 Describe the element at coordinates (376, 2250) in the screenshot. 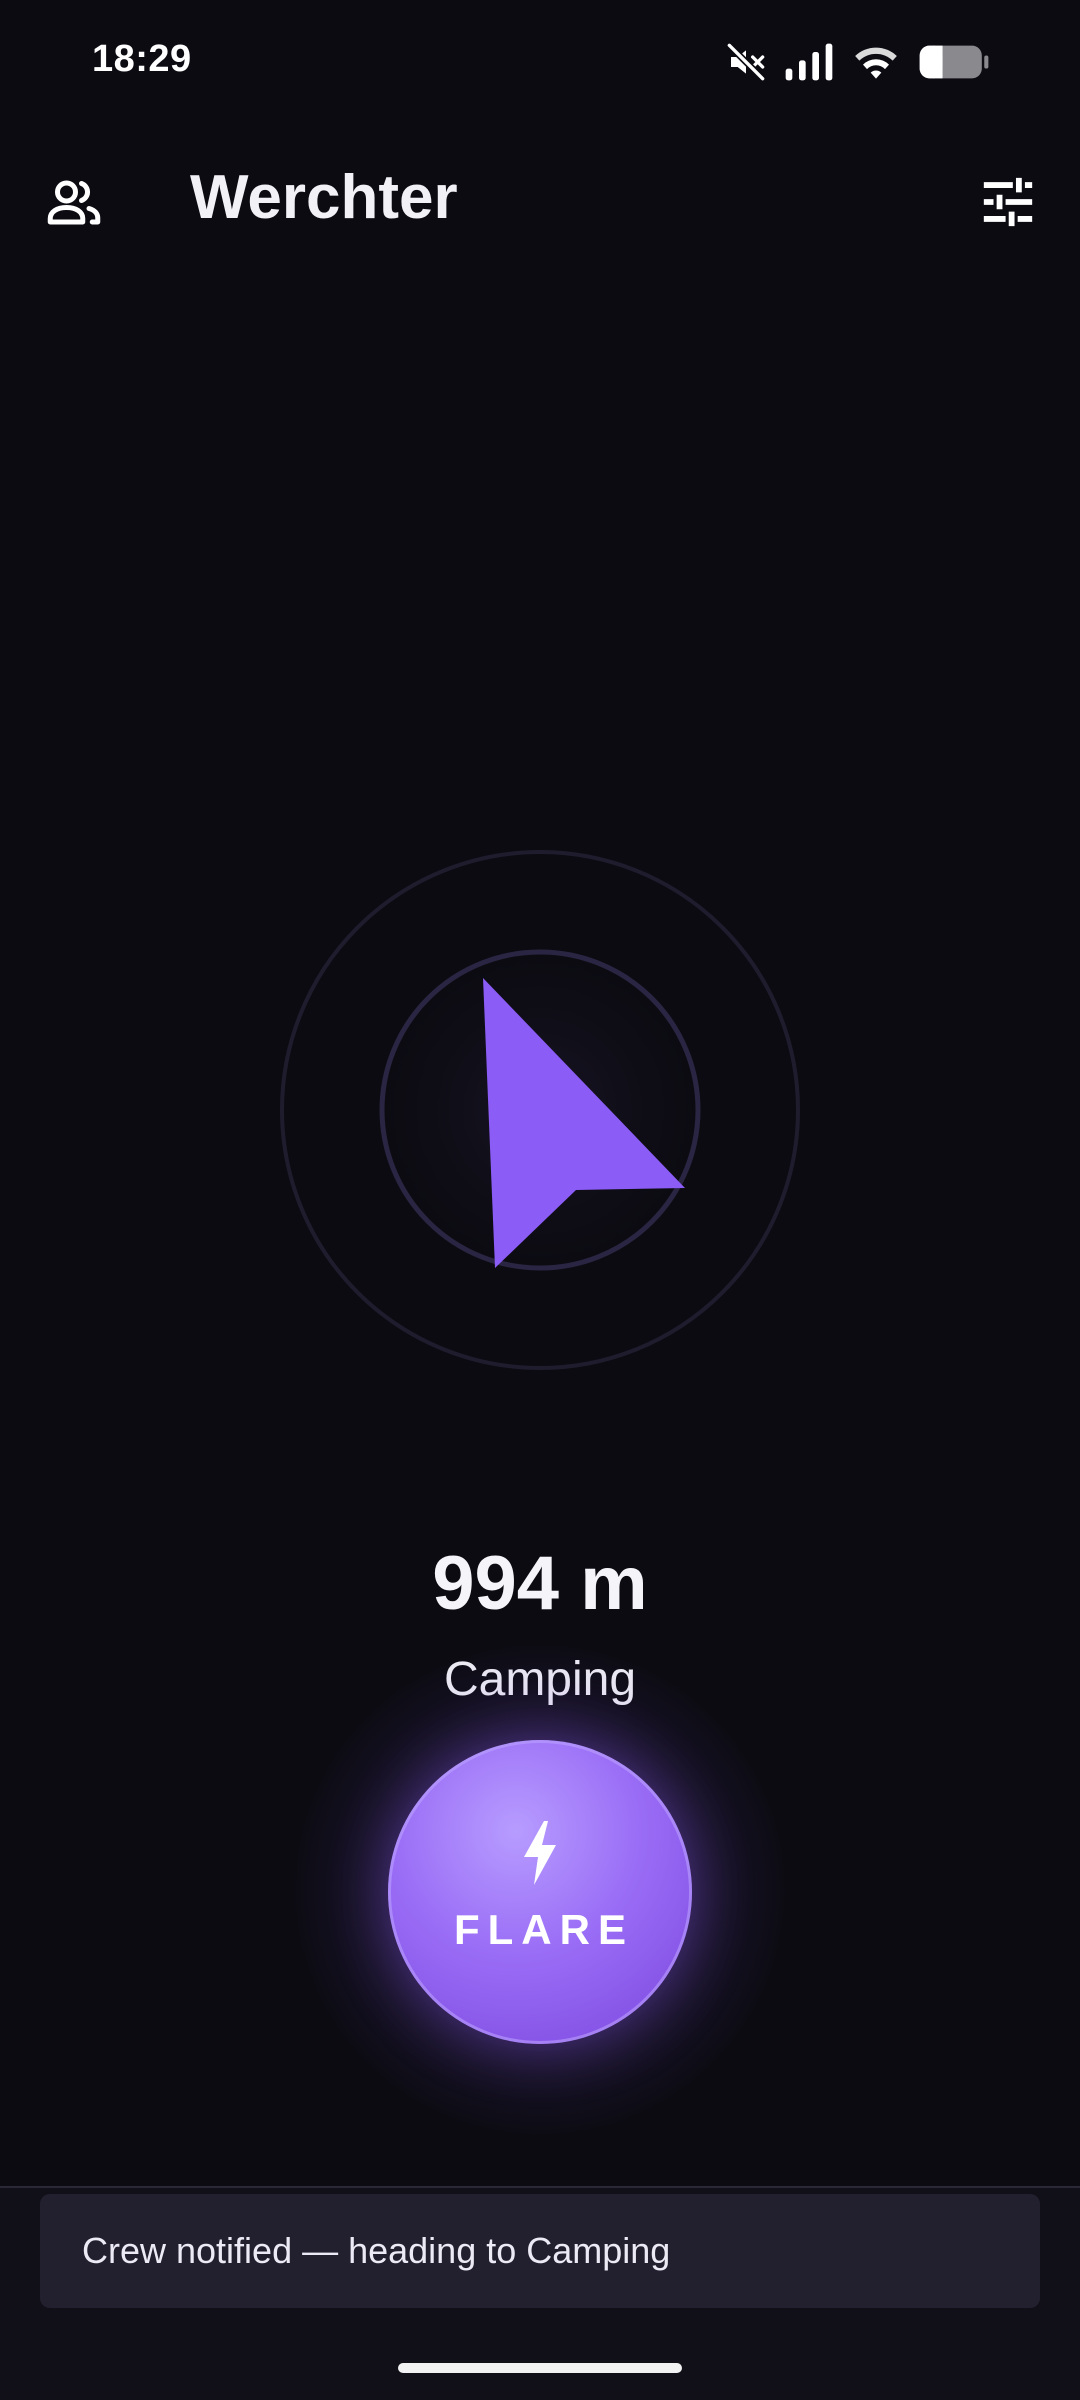

I see `snackbar-message: Crew notified — heading to Camping` at that location.